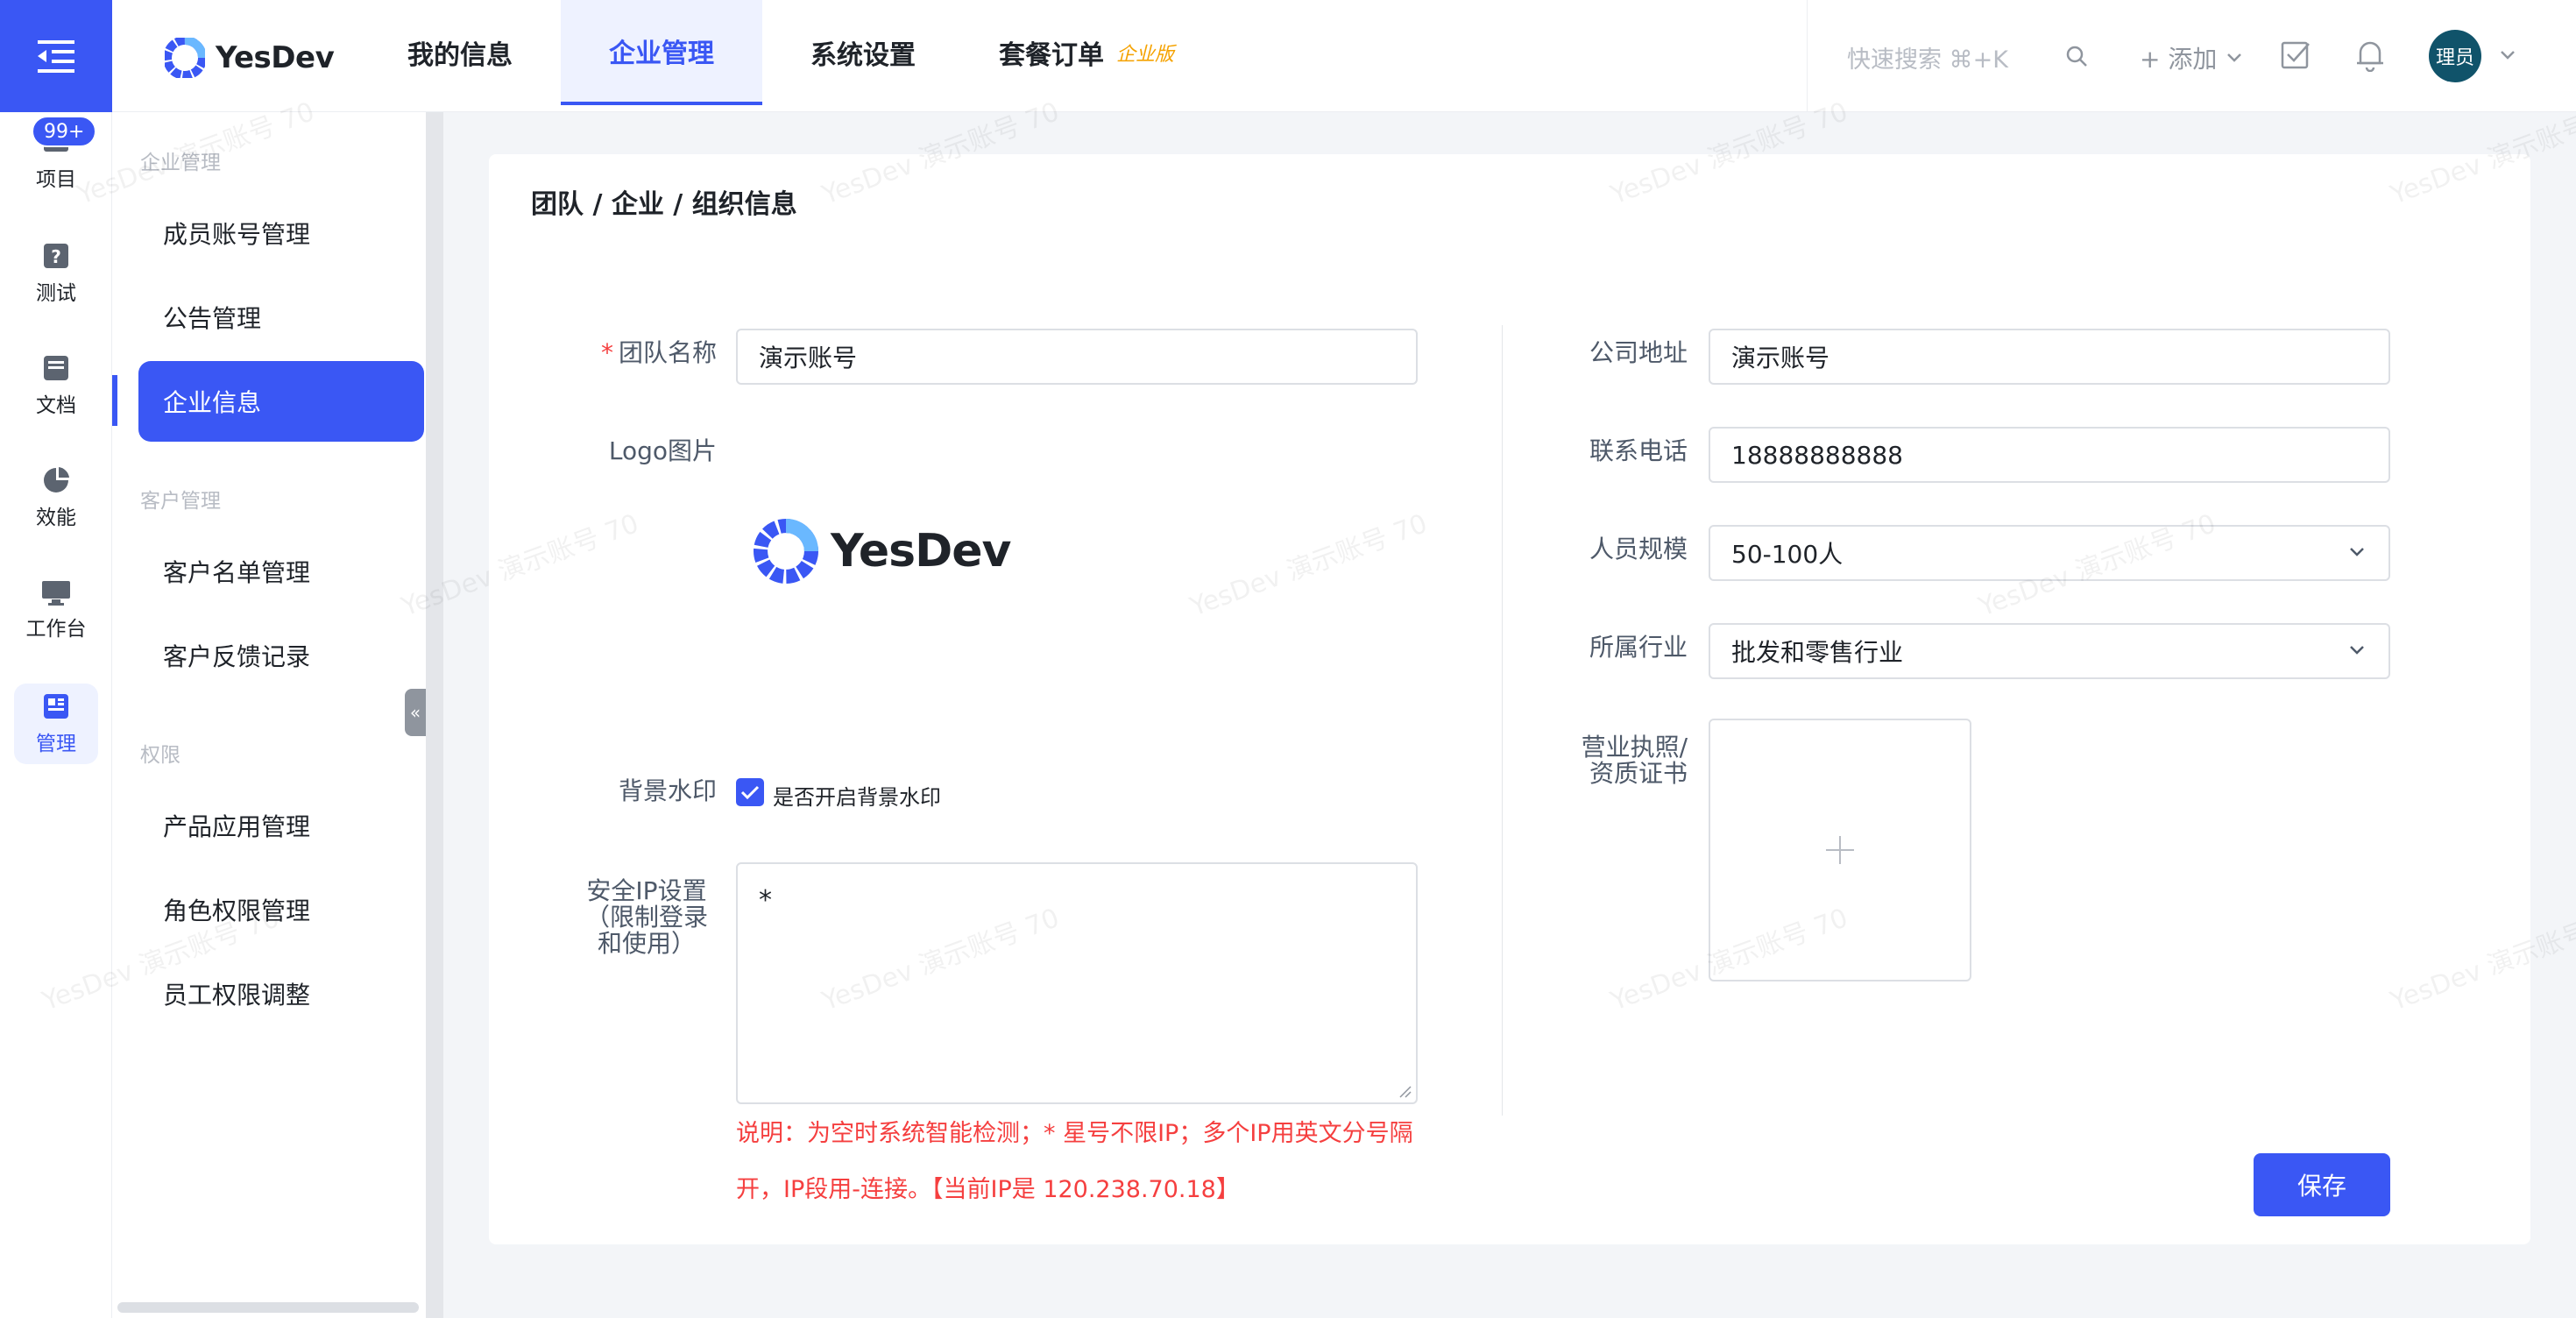 This screenshot has width=2576, height=1318. Describe the element at coordinates (56, 179) in the screenshot. I see `rail-item-label: 项目` at that location.